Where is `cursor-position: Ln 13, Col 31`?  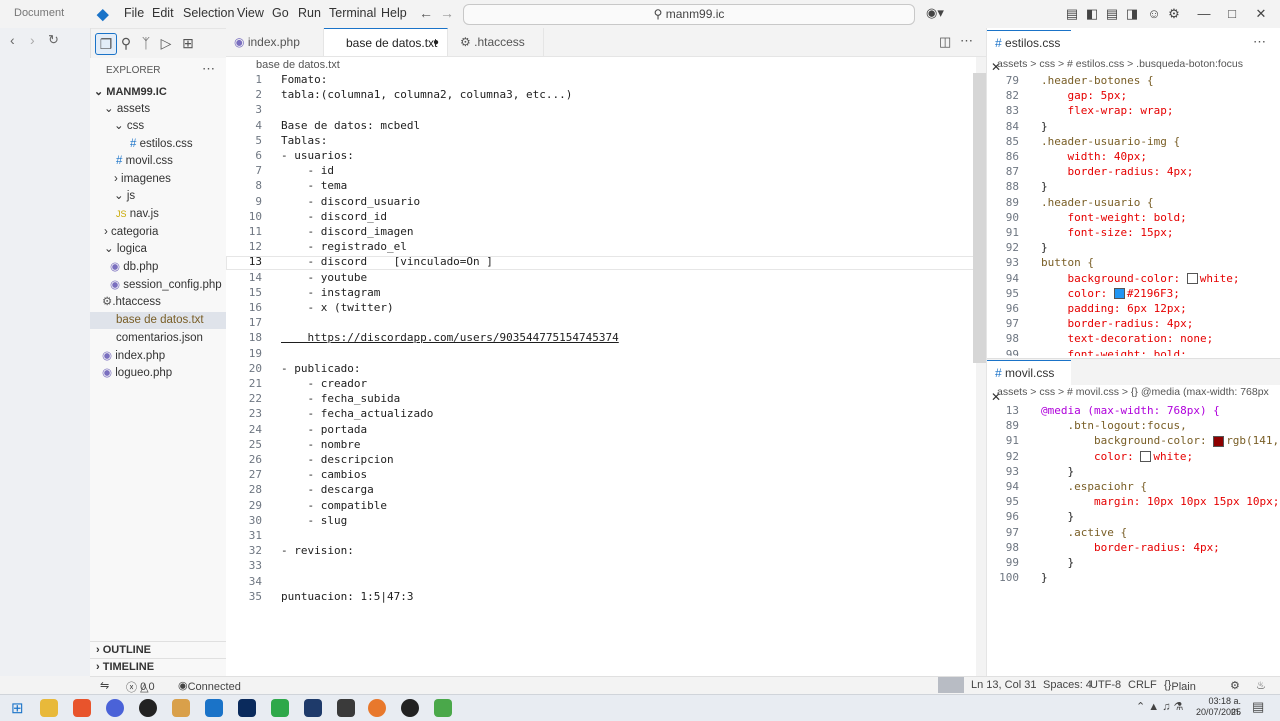 cursor-position: Ln 13, Col 31 is located at coordinates (1003, 685).